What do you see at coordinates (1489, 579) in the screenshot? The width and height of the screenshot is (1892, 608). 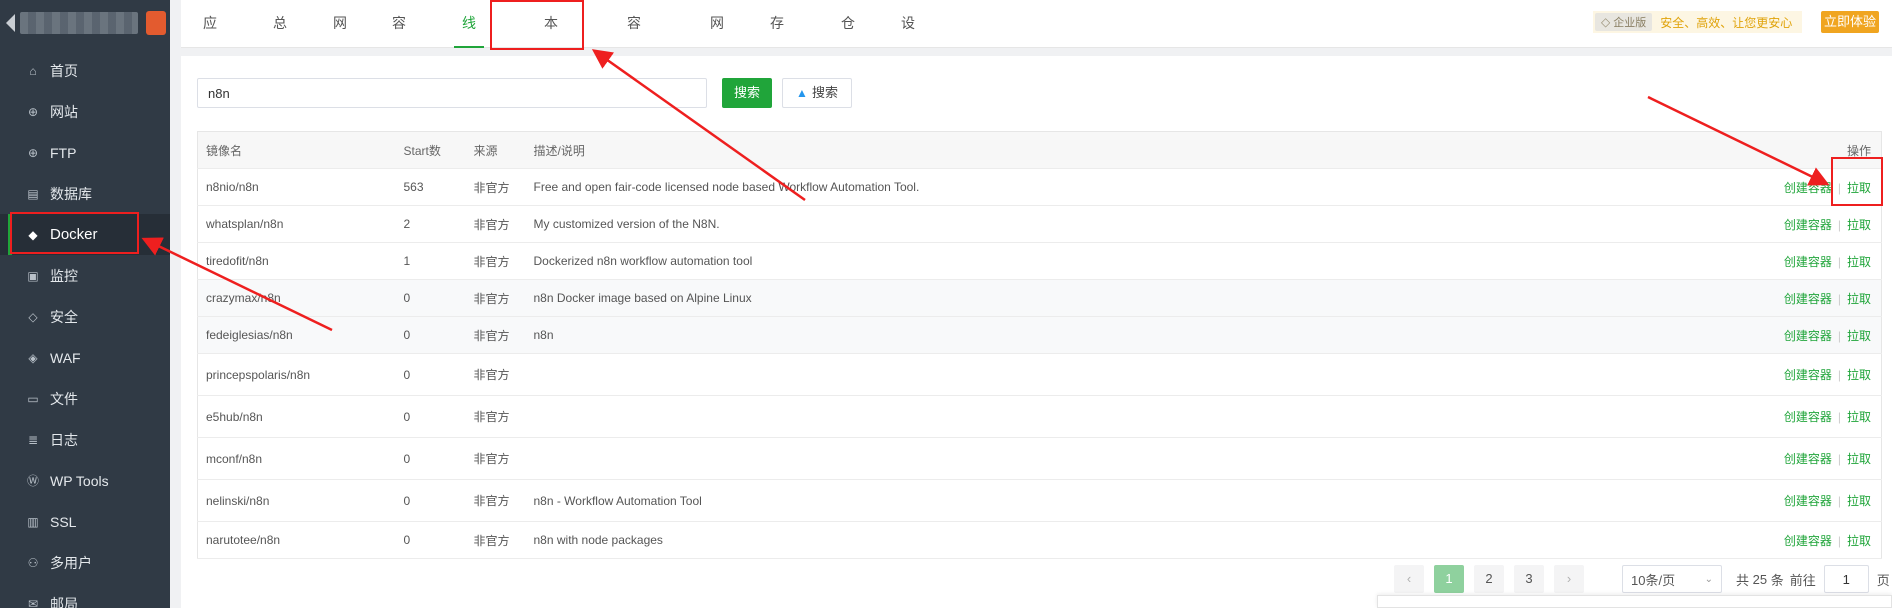 I see `page-2-button: 2` at bounding box center [1489, 579].